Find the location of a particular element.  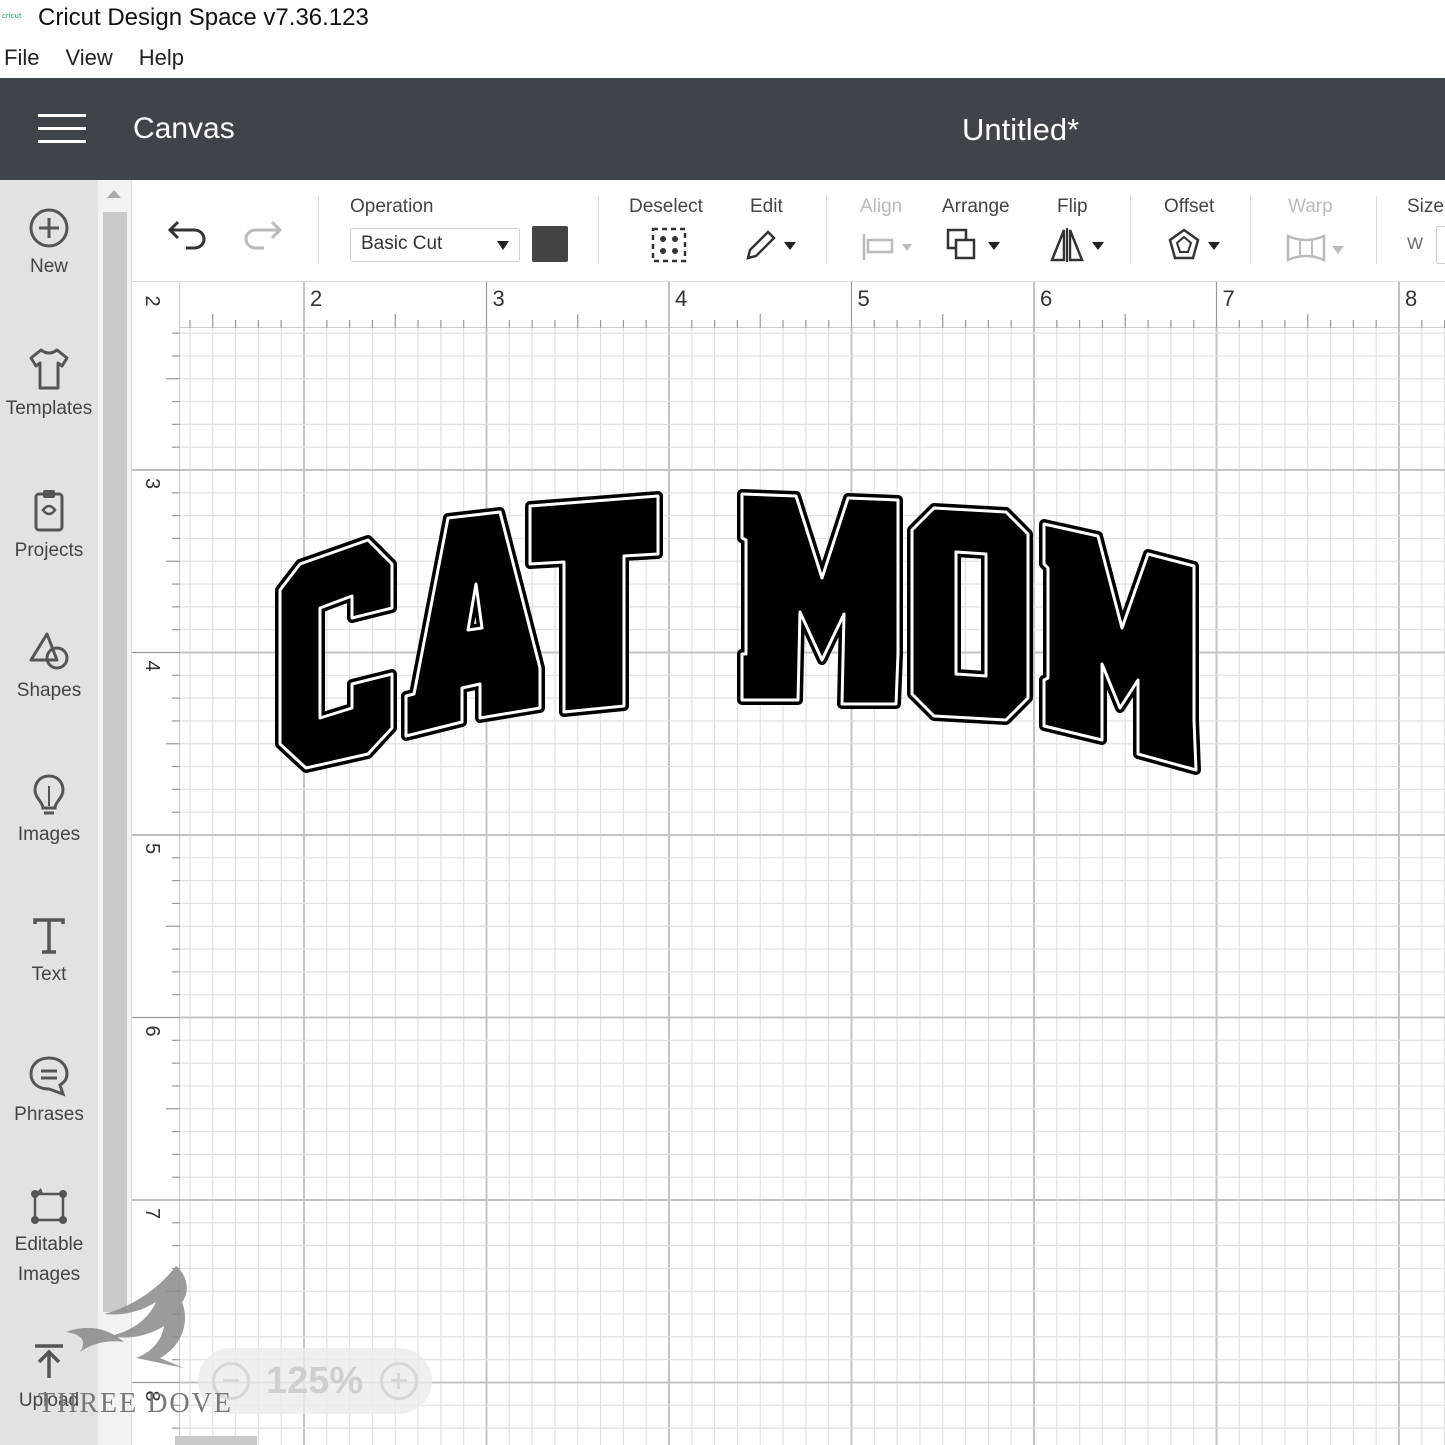

sidebar-item-label: Templates is located at coordinates (49, 408).